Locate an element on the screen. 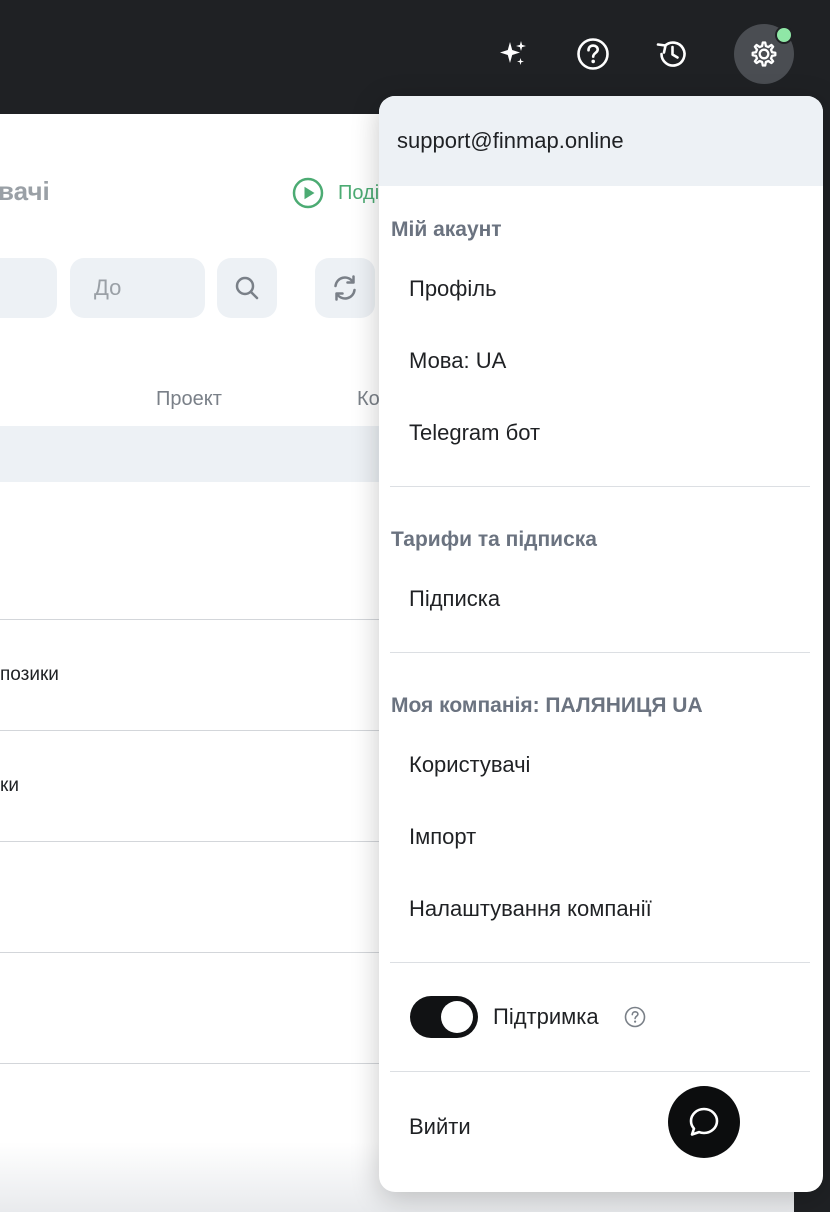  play-circle-icon is located at coordinates (308, 193).